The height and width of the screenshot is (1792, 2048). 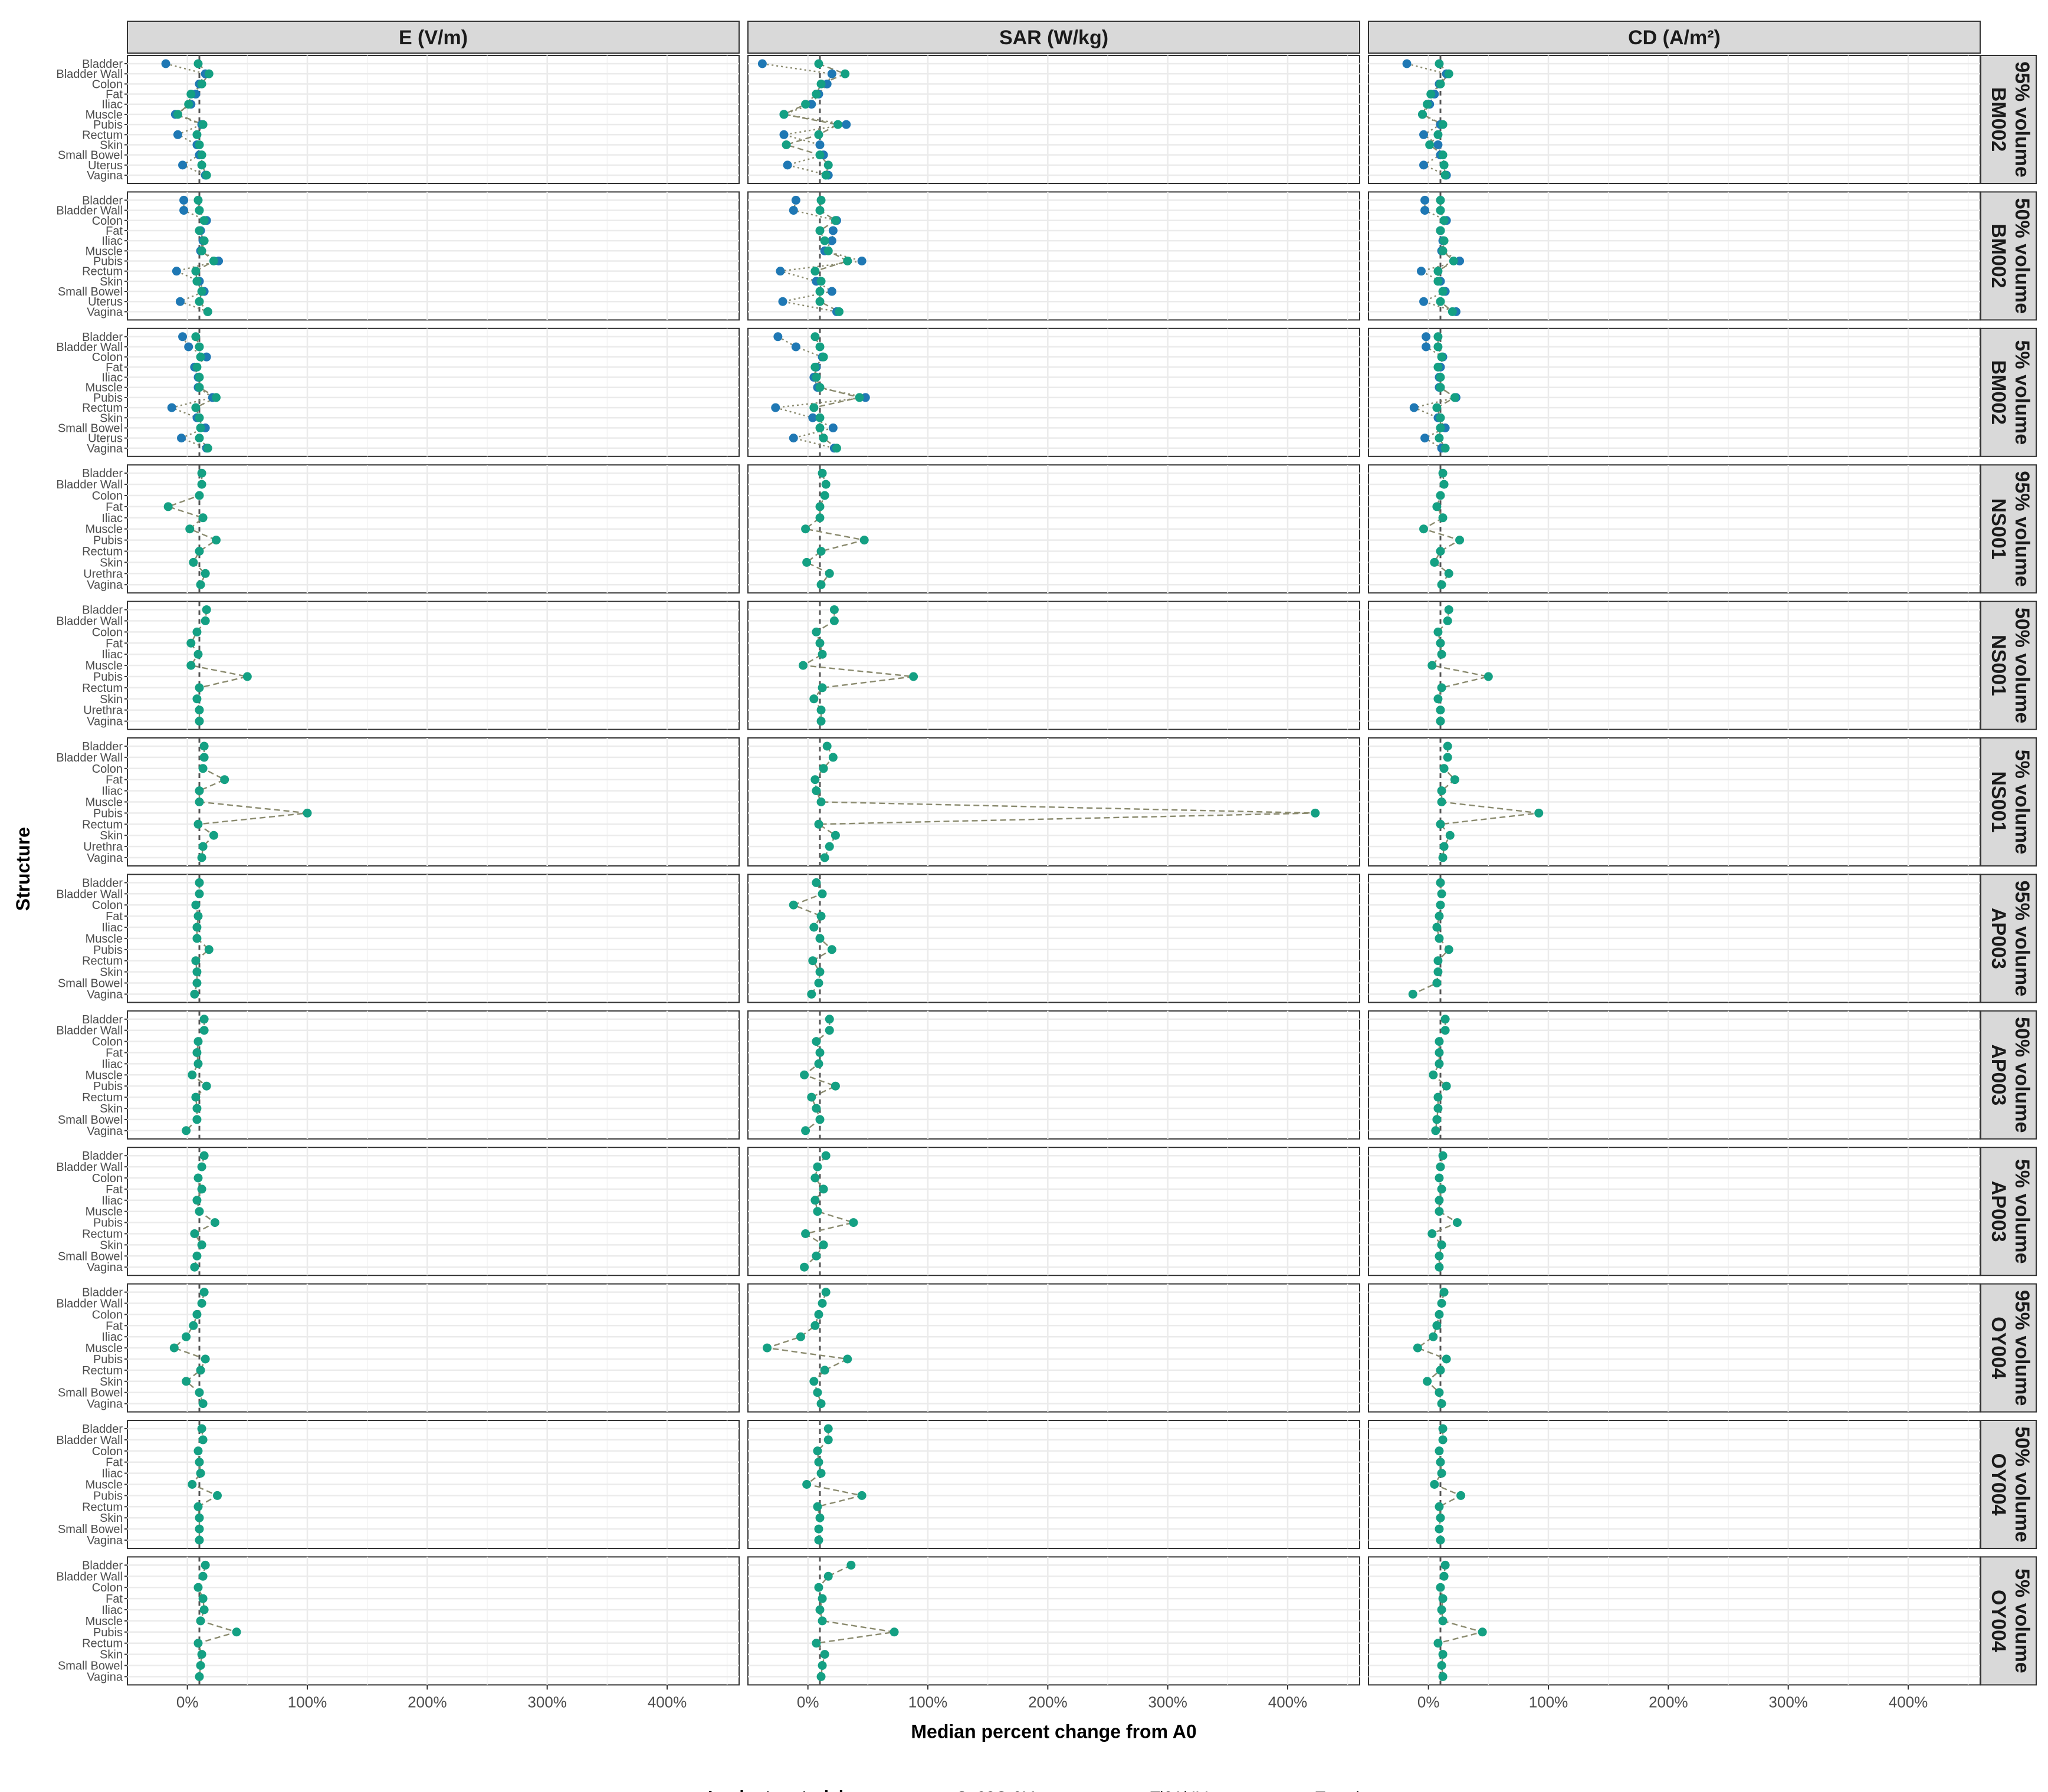 What do you see at coordinates (1167, 1702) in the screenshot?
I see `x-tick-label: 300%` at bounding box center [1167, 1702].